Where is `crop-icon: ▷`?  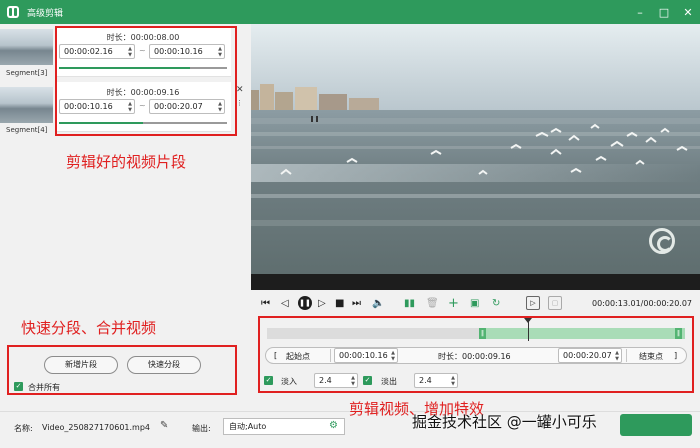
crop-icon: ▷ is located at coordinates (533, 303).